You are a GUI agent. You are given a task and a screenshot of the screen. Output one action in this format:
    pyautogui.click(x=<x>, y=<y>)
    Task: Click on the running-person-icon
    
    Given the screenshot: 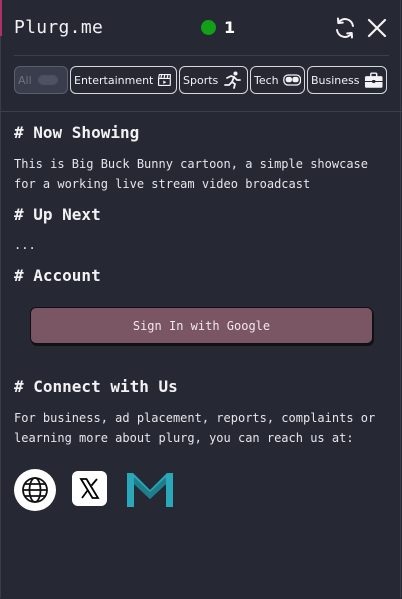 What is the action you would take?
    pyautogui.click(x=233, y=80)
    